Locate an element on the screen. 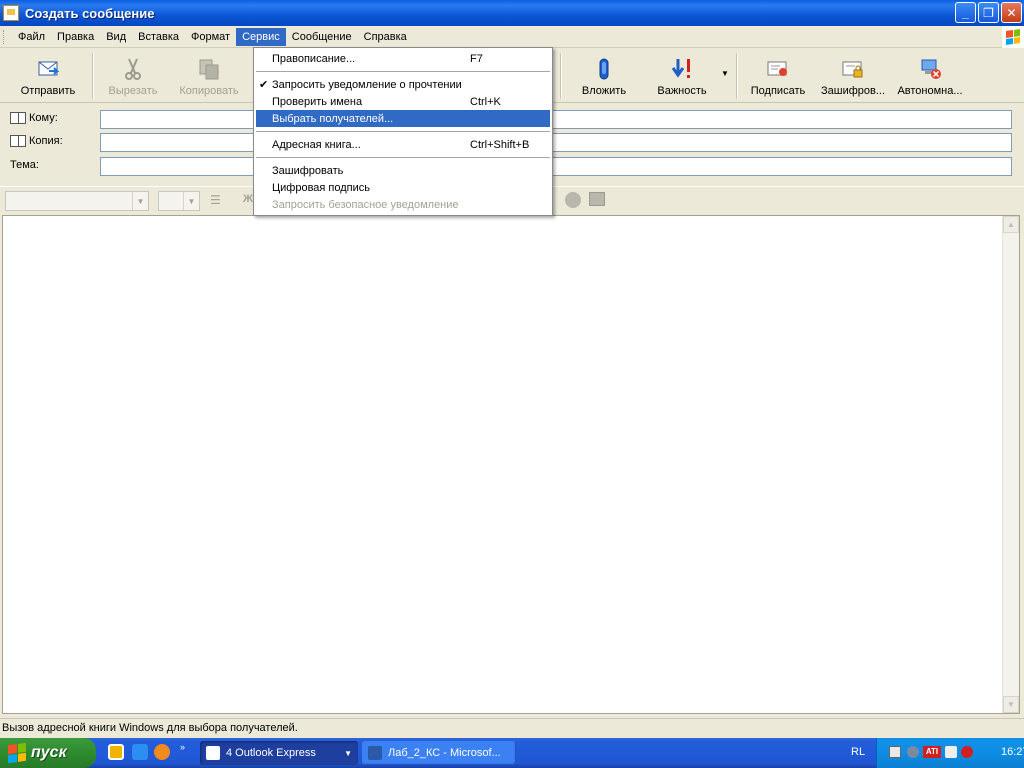 This screenshot has width=1024, height=768. tools-menu-item: Проверить имена Ctrl+K is located at coordinates (403, 101).